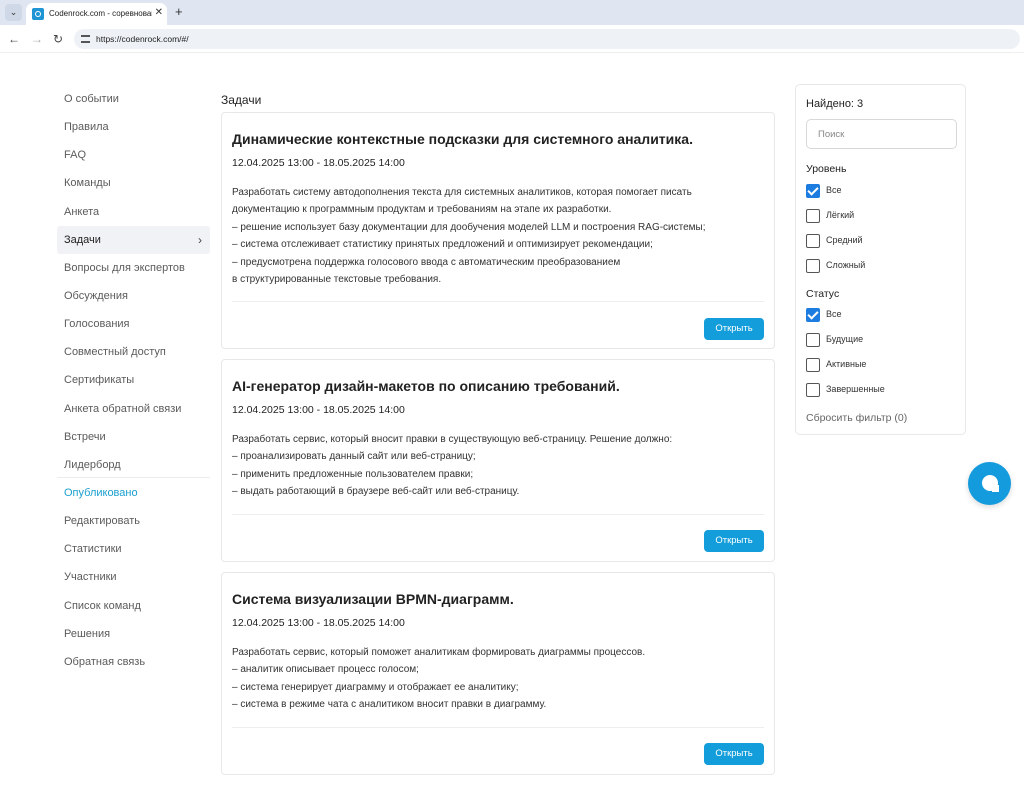 Image resolution: width=1024 pixels, height=789 pixels. I want to click on url-field: https://codenrock.com/#/, so click(547, 39).